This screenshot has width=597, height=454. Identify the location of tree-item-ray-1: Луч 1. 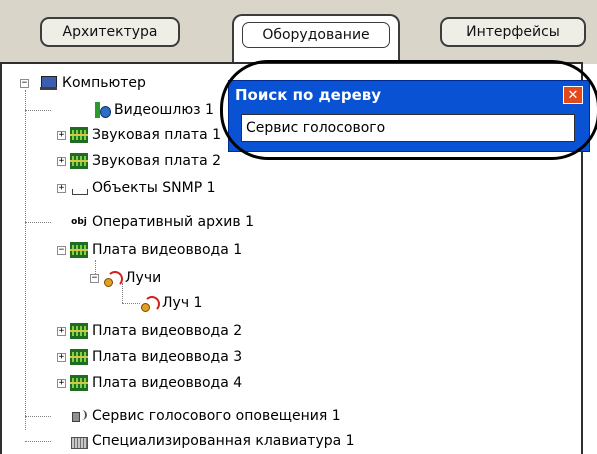
(171, 303).